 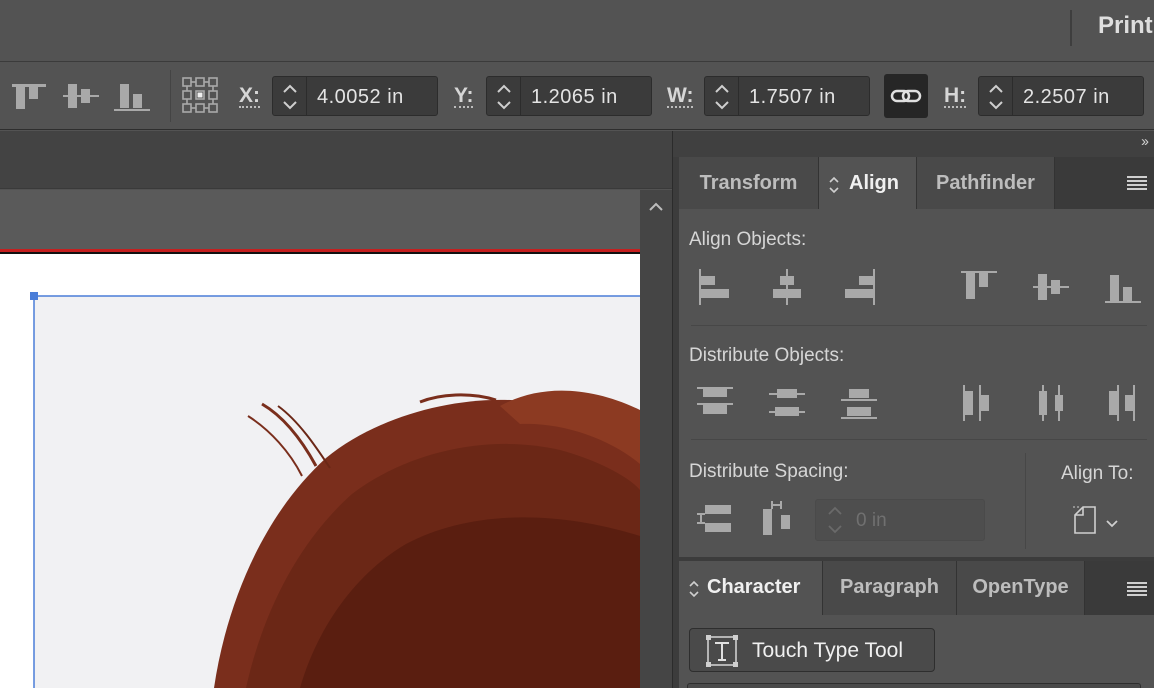 I want to click on touch-type-tool-button: Touch Type Tool, so click(x=812, y=650).